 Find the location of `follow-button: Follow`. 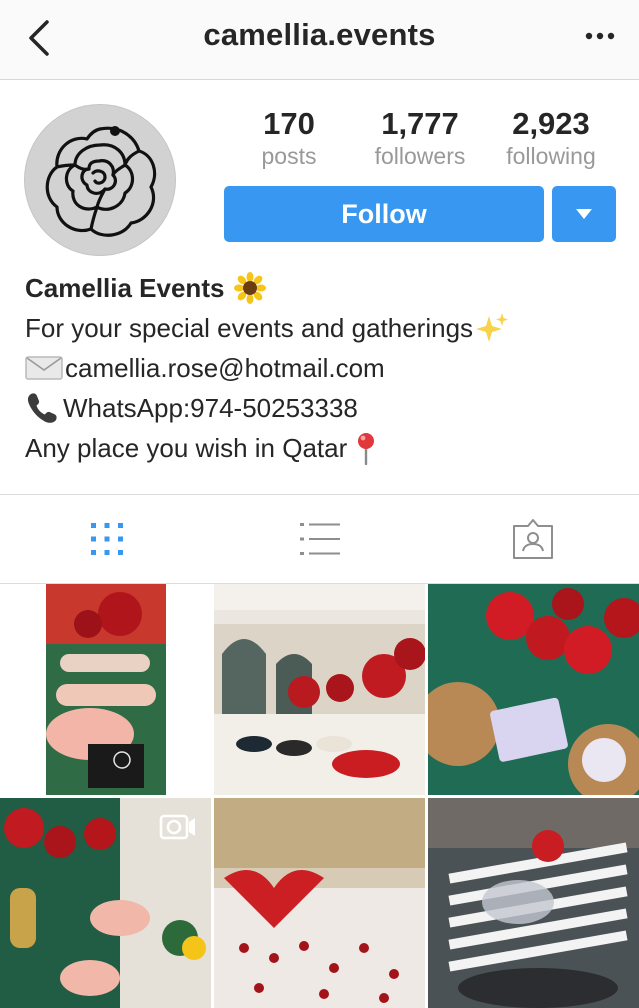

follow-button: Follow is located at coordinates (384, 214).